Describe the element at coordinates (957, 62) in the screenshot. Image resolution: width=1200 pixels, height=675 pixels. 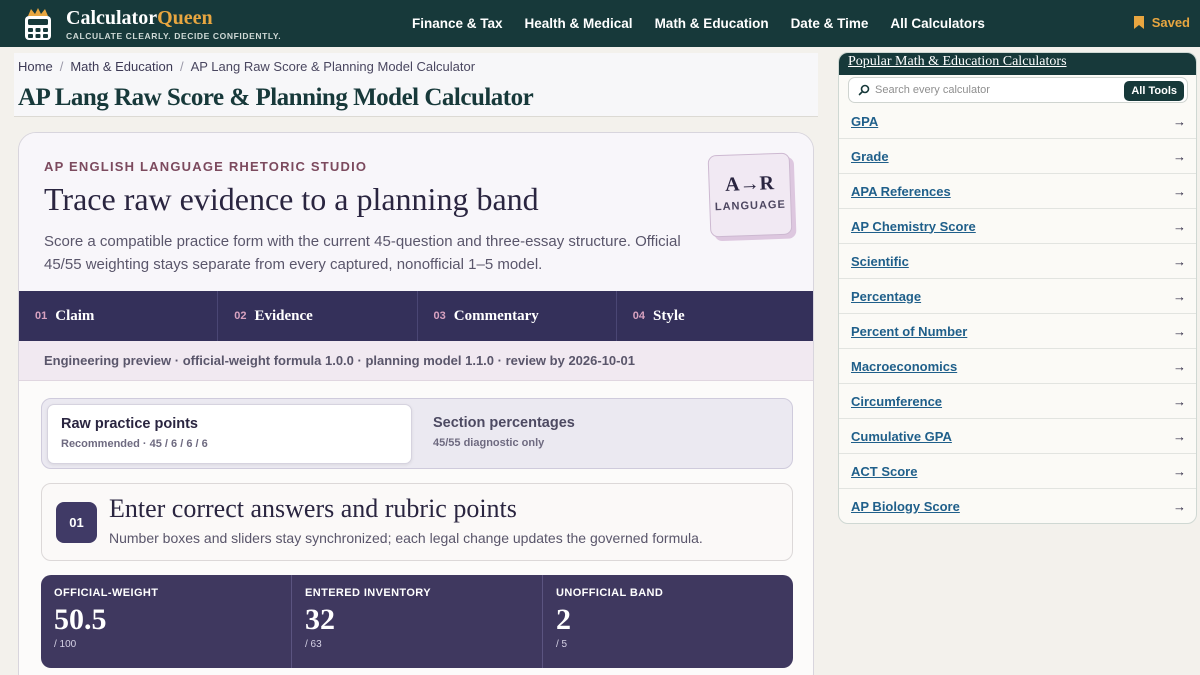
I see `sidebar-title: Popular Math & Education Calculators` at that location.